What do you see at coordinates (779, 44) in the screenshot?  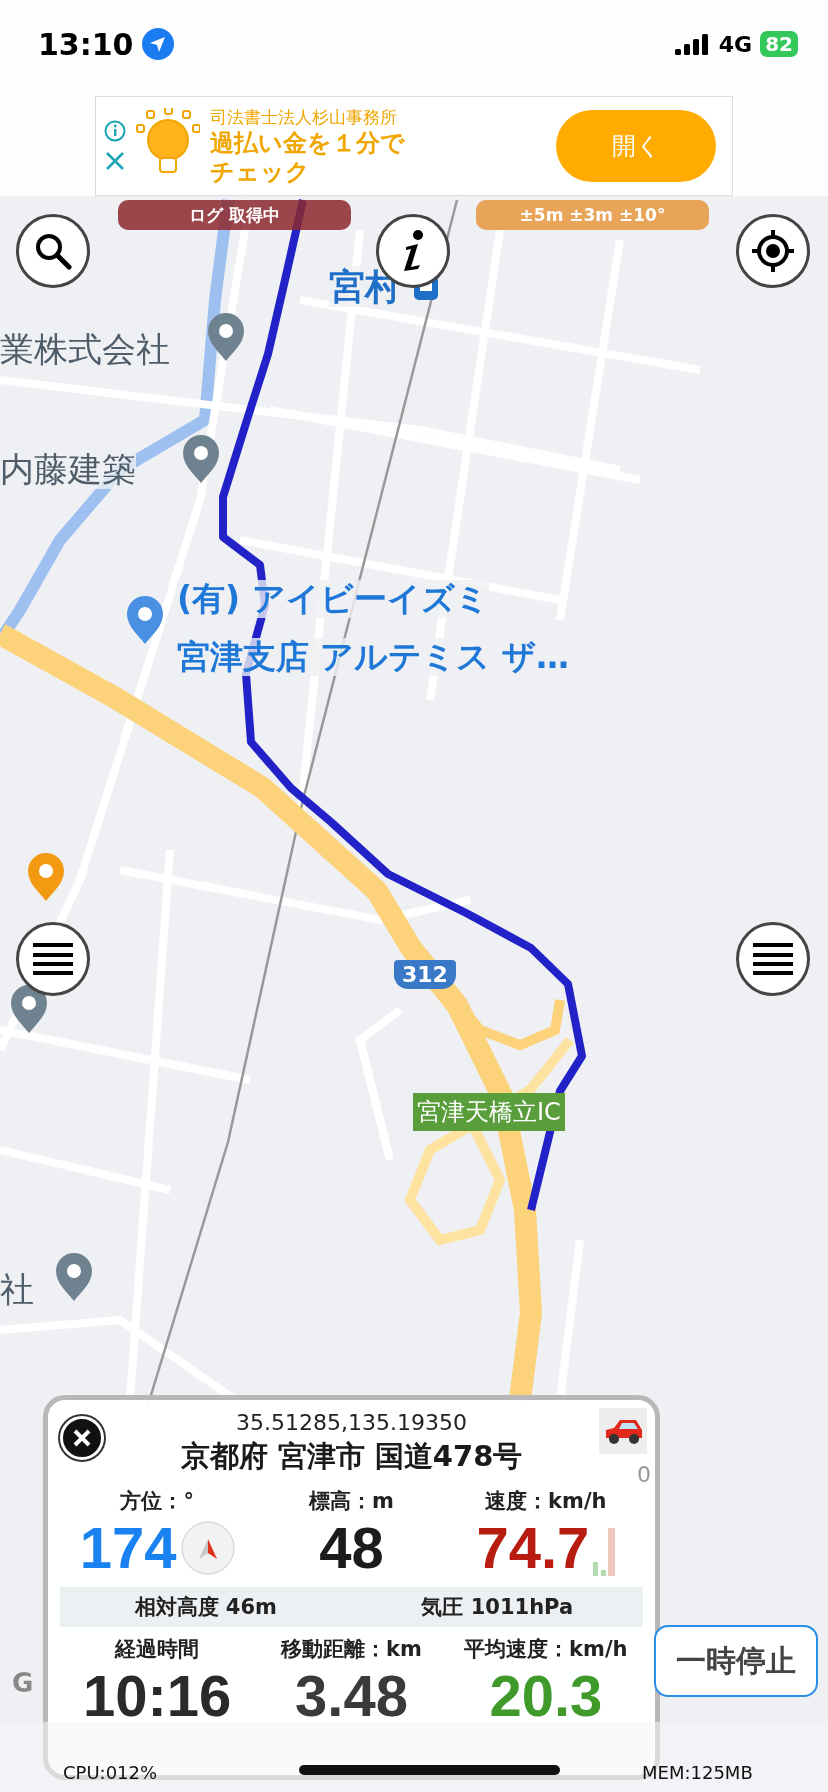 I see `battery-level: 82` at bounding box center [779, 44].